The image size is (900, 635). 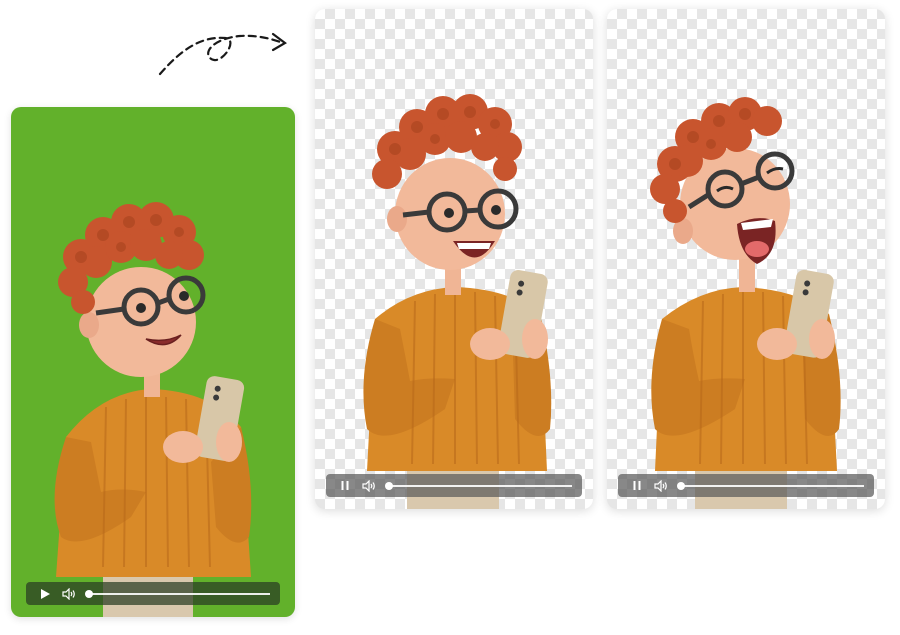 What do you see at coordinates (222, 54) in the screenshot?
I see `dashed-arrow-icon` at bounding box center [222, 54].